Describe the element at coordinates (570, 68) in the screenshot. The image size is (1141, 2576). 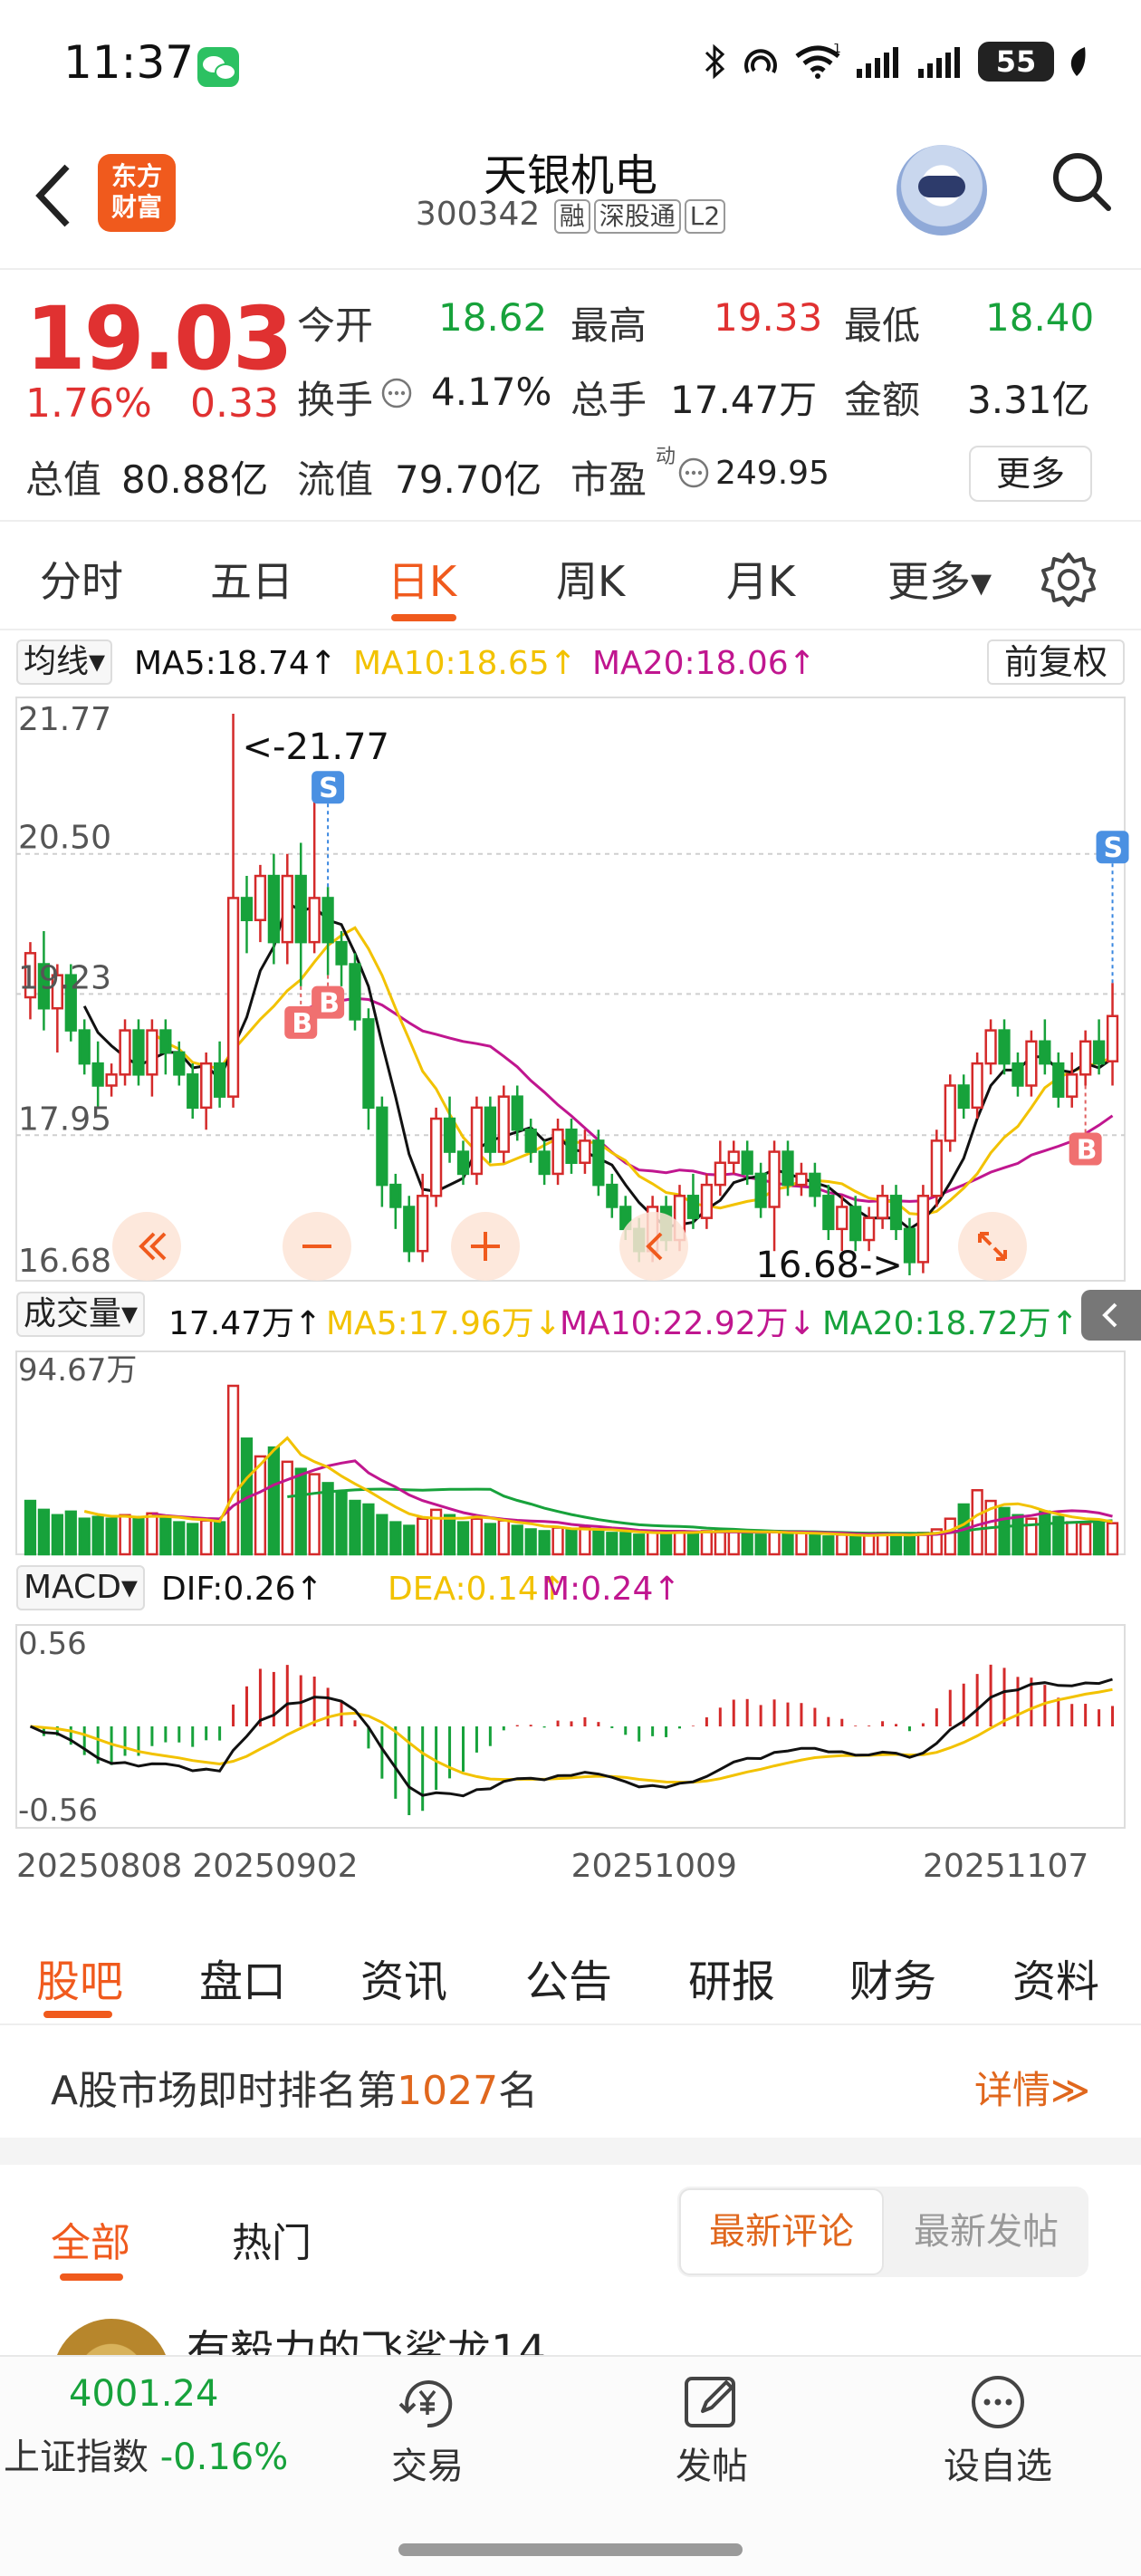
I see `status-bar: 11:37 1 55` at that location.